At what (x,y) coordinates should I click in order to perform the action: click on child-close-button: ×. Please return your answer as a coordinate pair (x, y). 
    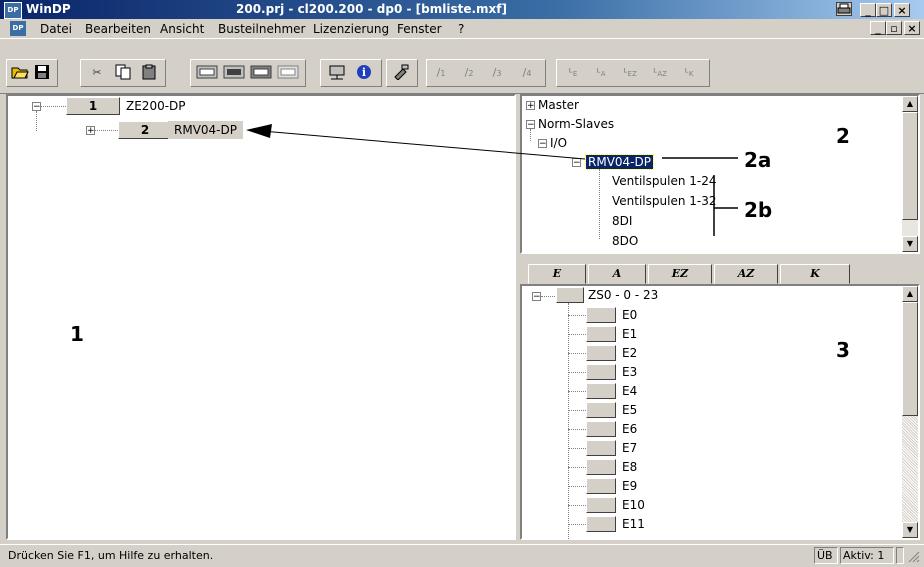
    Looking at the image, I should click on (912, 28).